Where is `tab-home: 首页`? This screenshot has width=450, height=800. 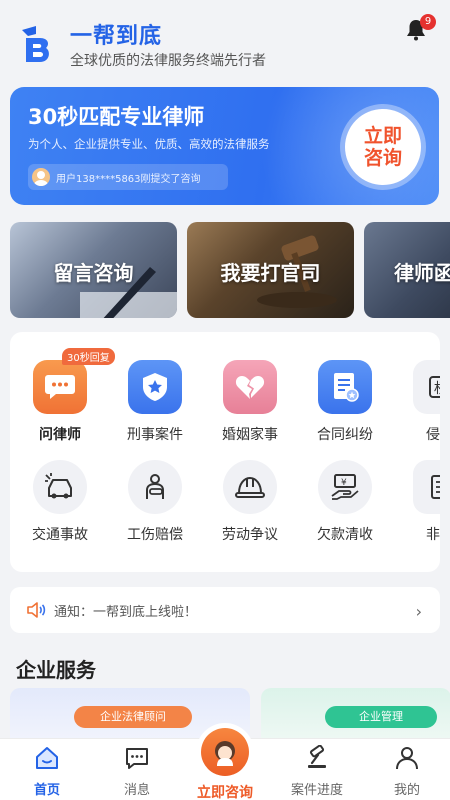 tab-home: 首页 is located at coordinates (47, 771).